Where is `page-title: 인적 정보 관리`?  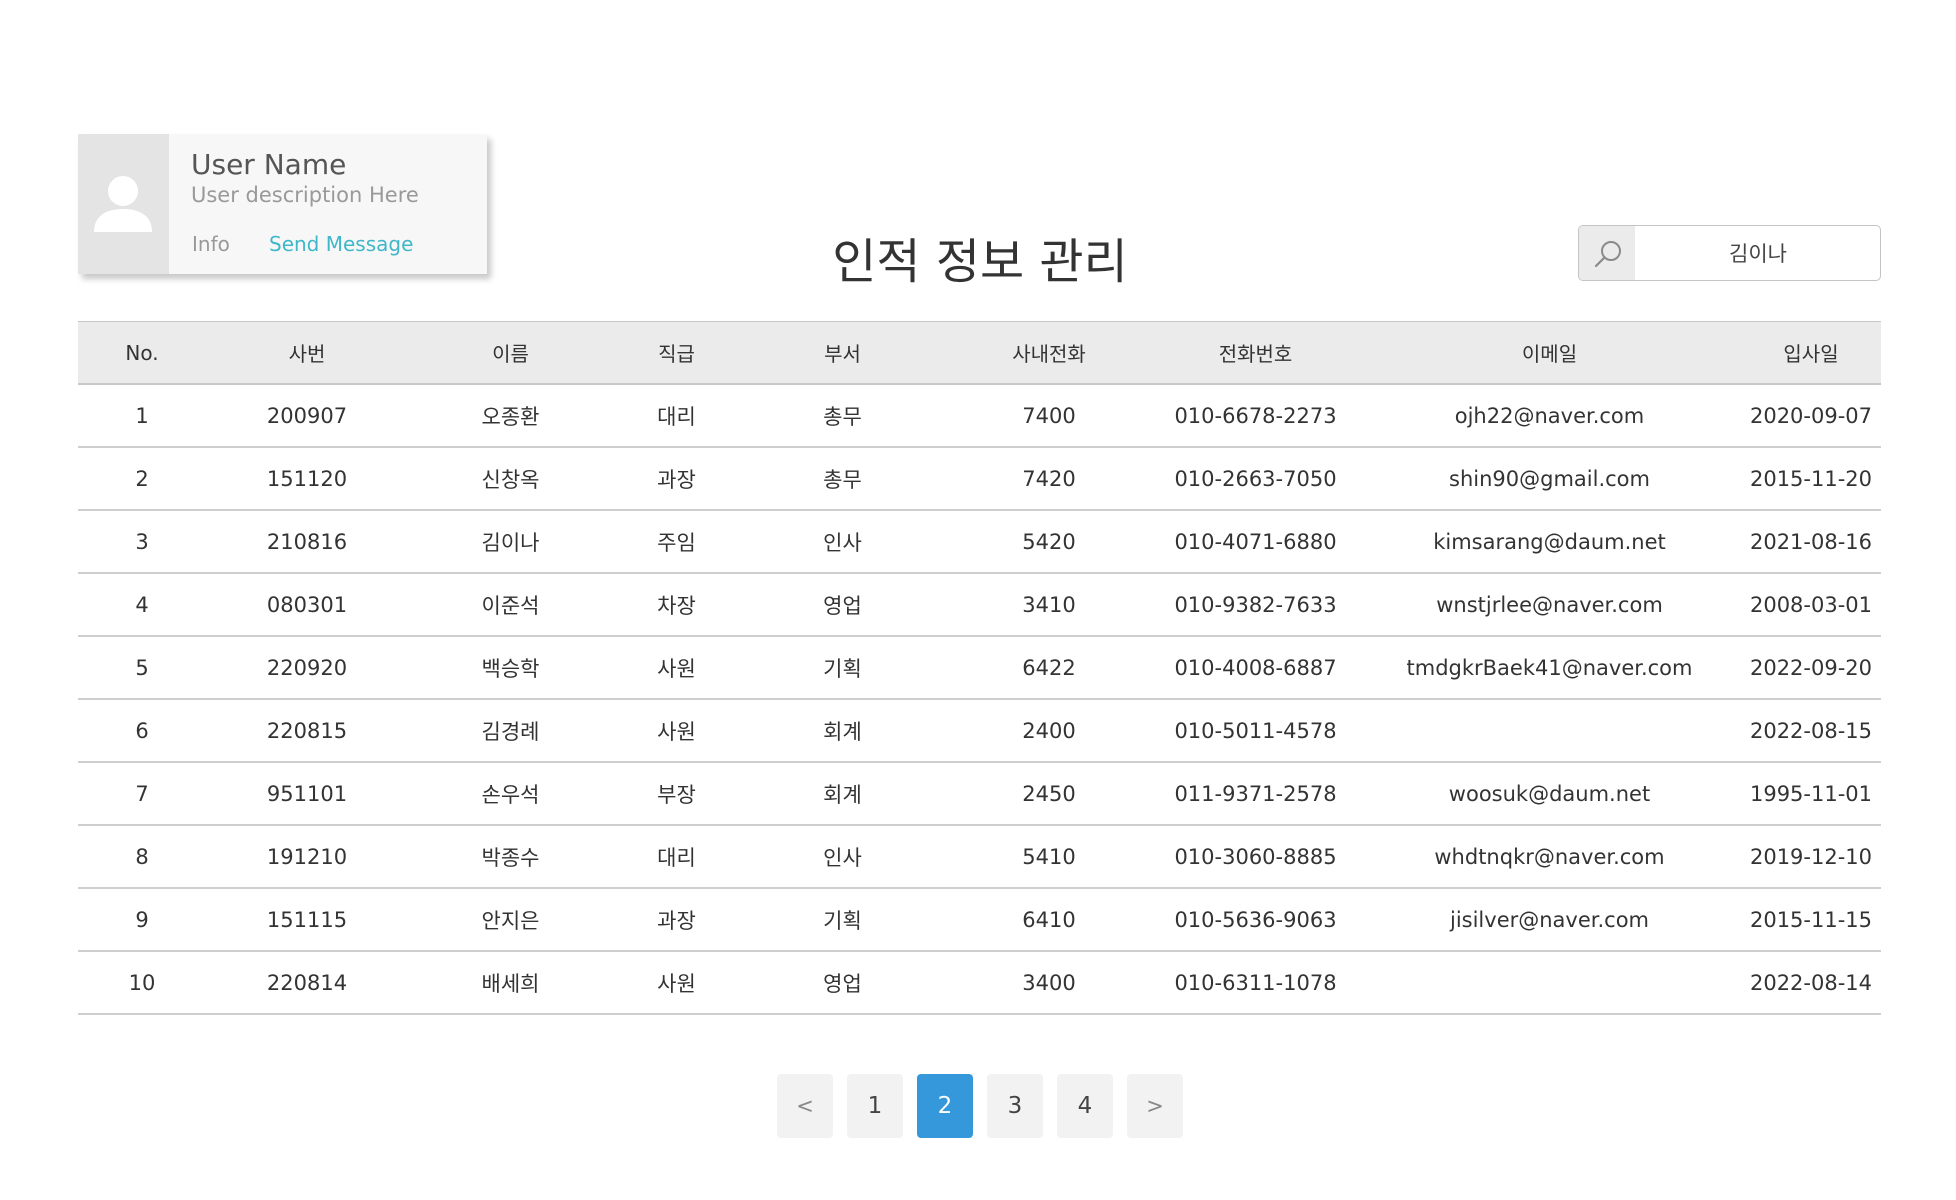 page-title: 인적 정보 관리 is located at coordinates (980, 262).